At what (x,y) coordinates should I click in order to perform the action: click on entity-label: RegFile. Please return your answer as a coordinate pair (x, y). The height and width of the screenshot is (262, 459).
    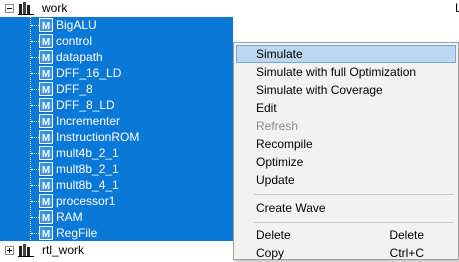
    Looking at the image, I should click on (77, 233).